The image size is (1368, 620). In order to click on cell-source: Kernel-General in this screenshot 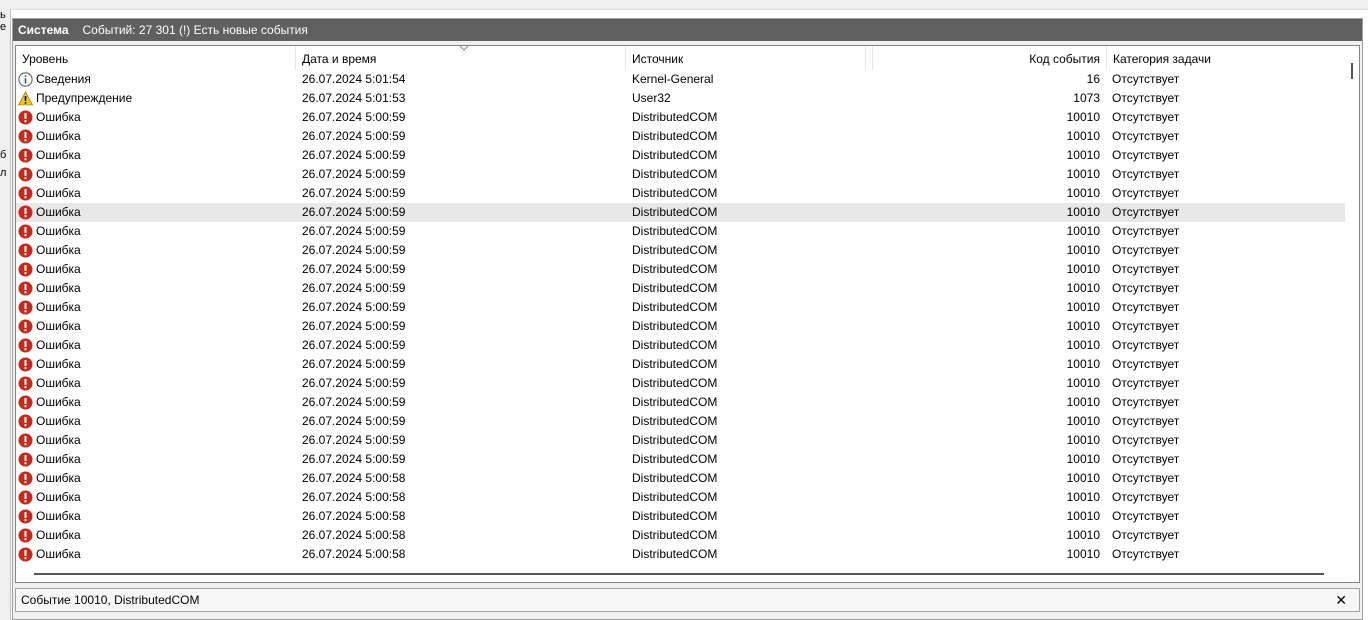, I will do `click(673, 79)`.